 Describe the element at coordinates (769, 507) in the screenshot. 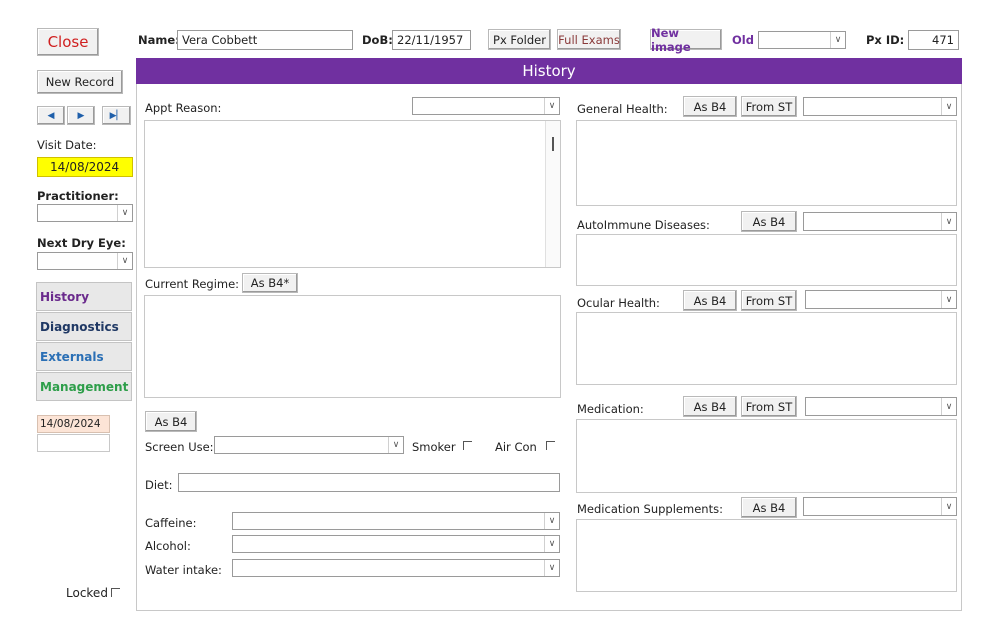

I see `supplements-as-b4-button: As B4` at that location.